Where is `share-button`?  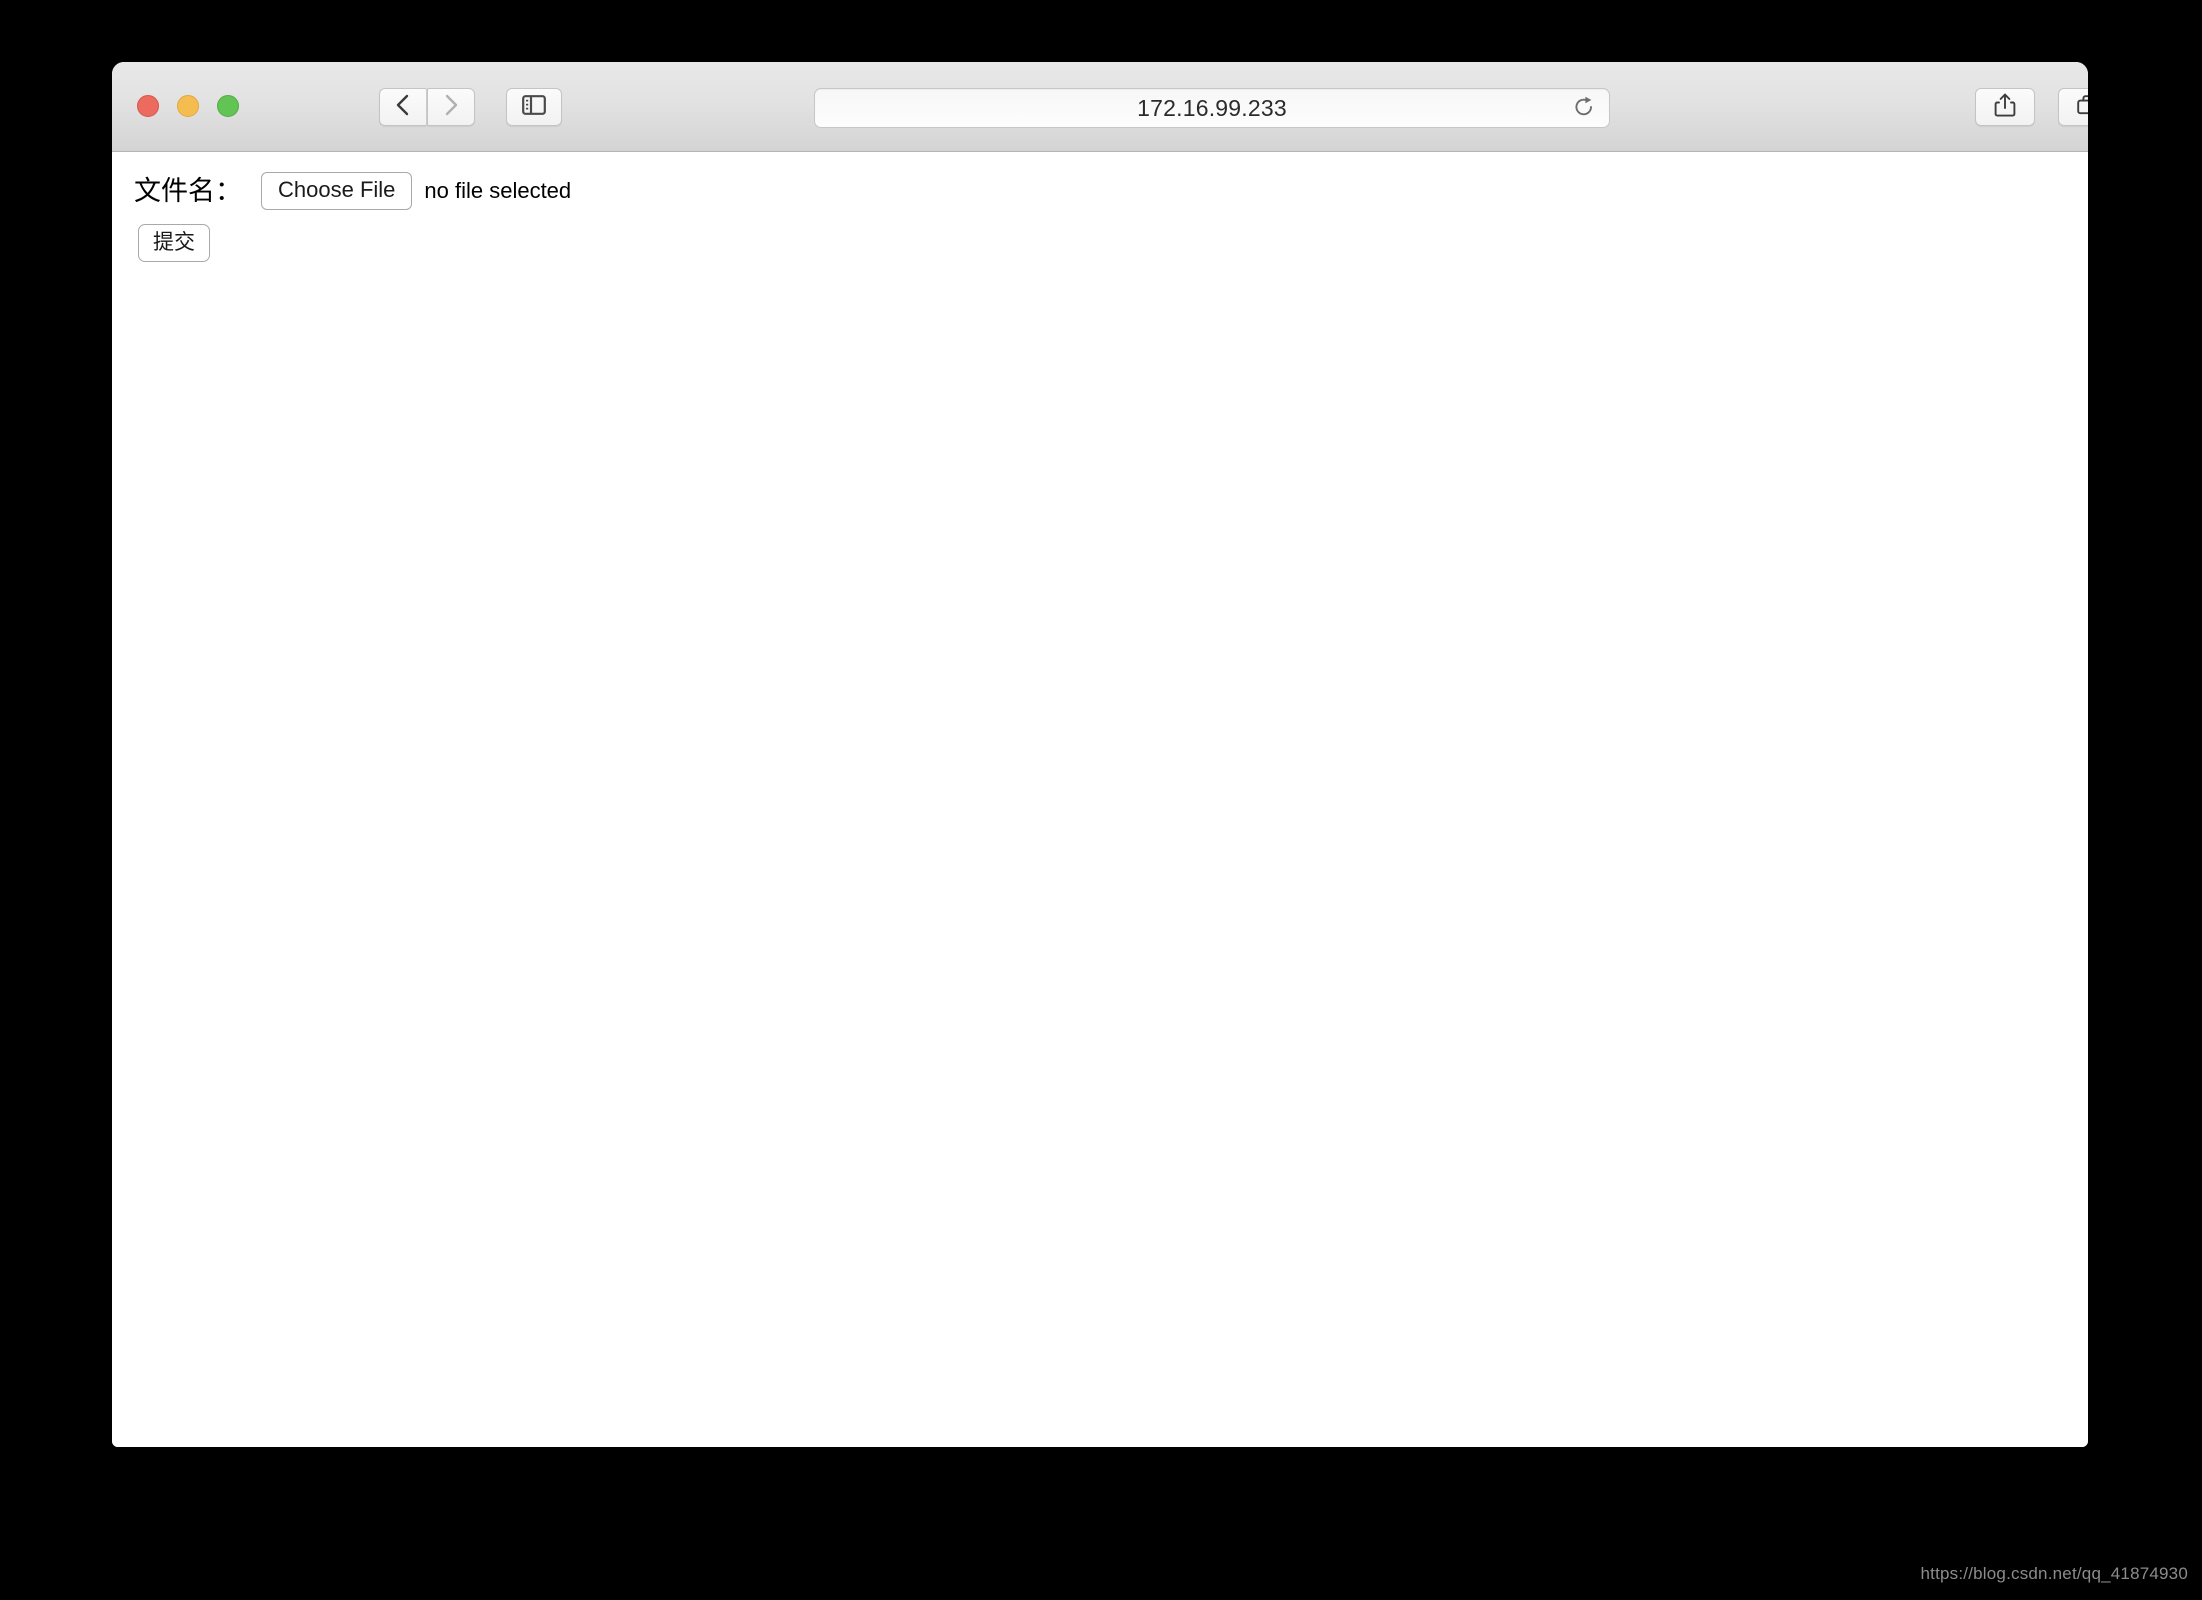 share-button is located at coordinates (2005, 107).